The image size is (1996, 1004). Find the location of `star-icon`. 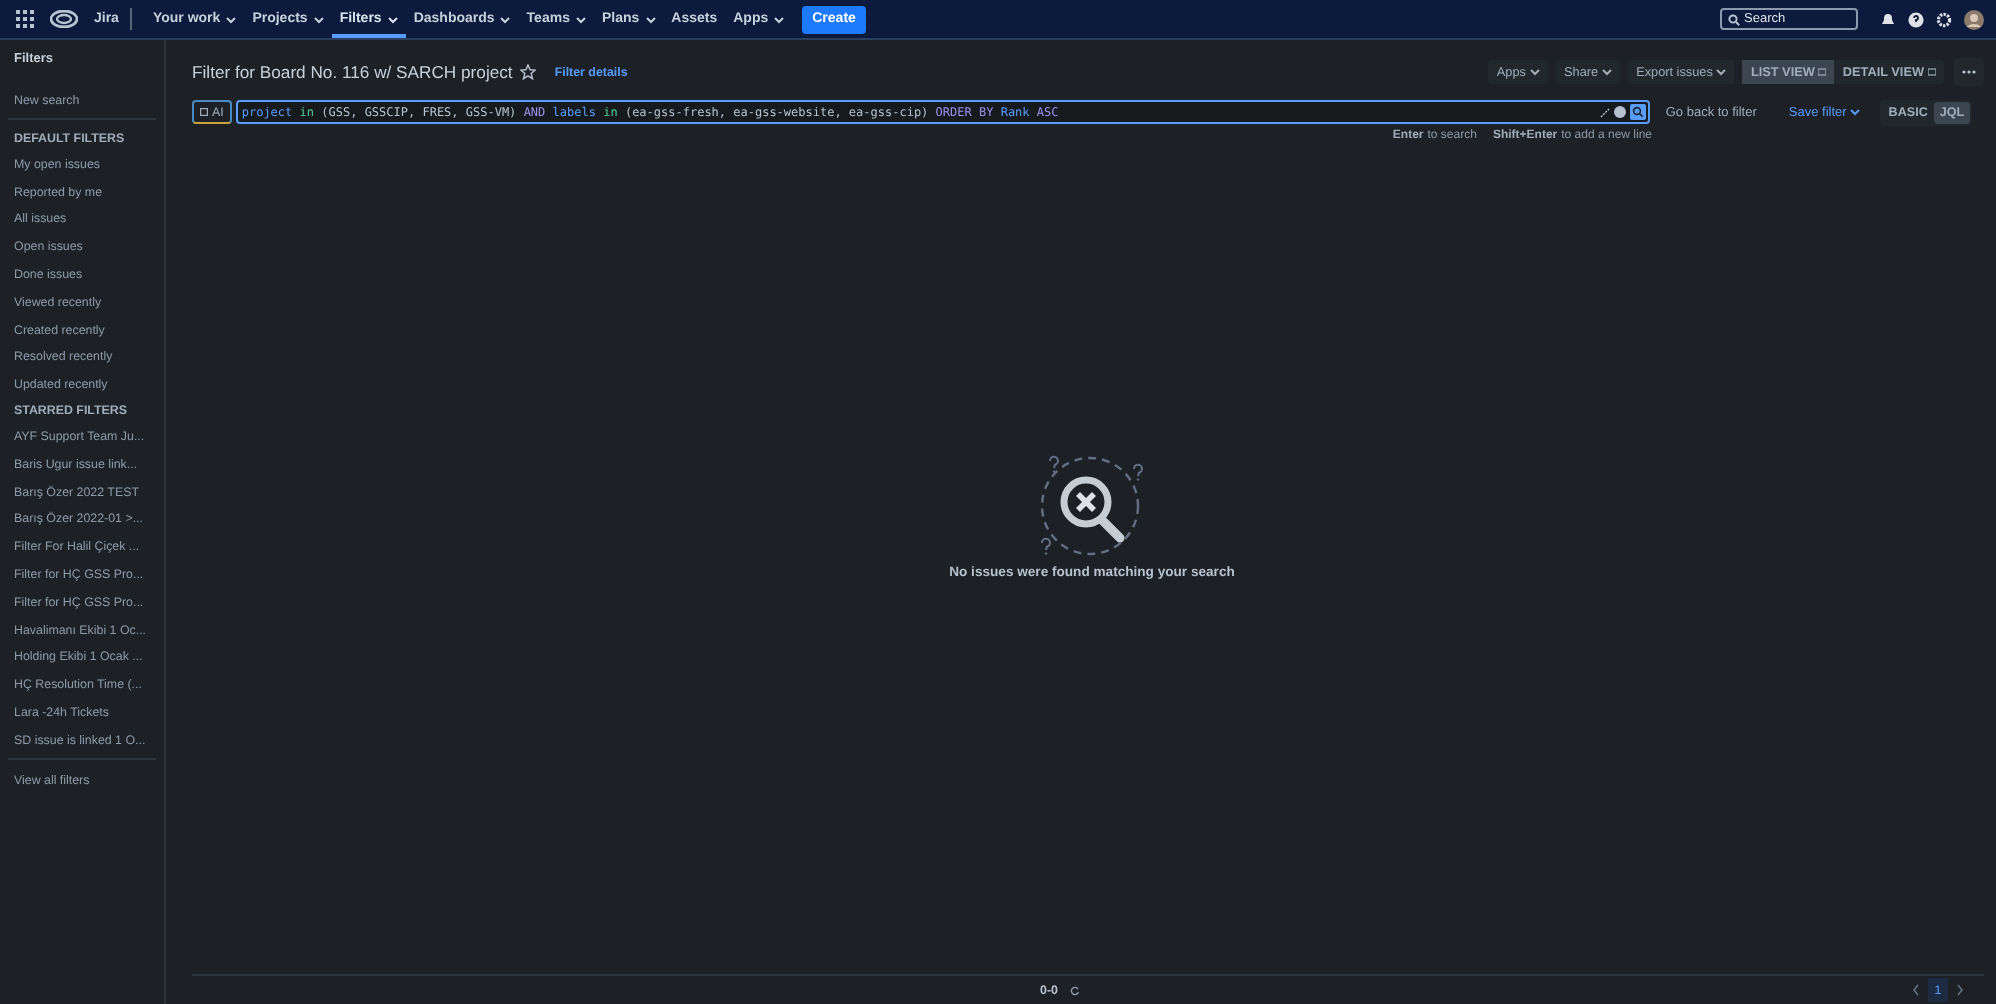

star-icon is located at coordinates (528, 72).